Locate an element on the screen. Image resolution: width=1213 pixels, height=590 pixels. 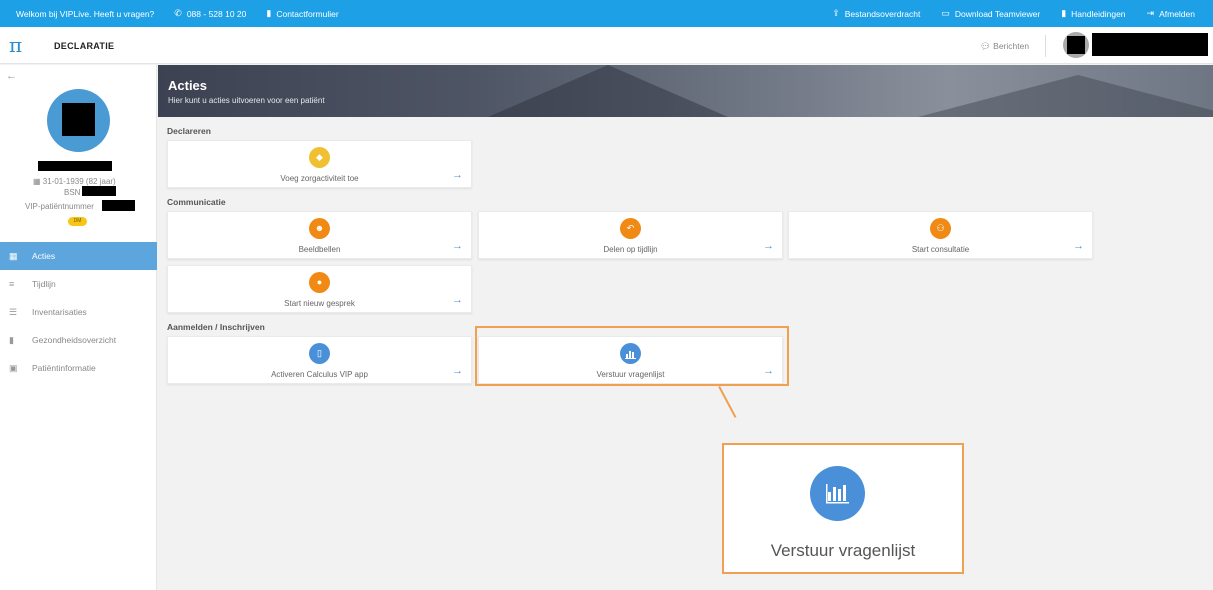
contact-form-link: ▮ Contactformulier is located at coordinates (302, 13).